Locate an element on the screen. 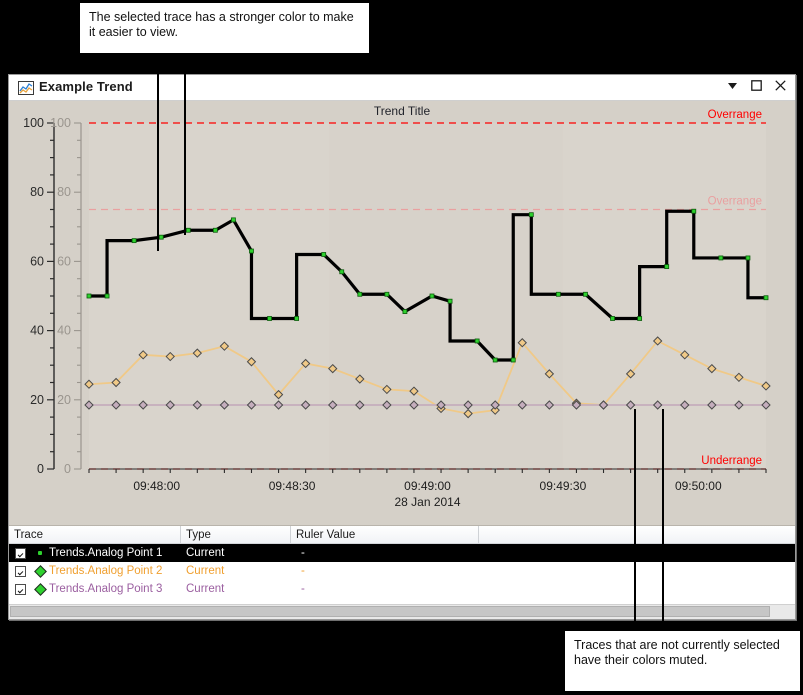 The height and width of the screenshot is (695, 803). table-row: Trends.Analog Point 2 Current - is located at coordinates (402, 571).